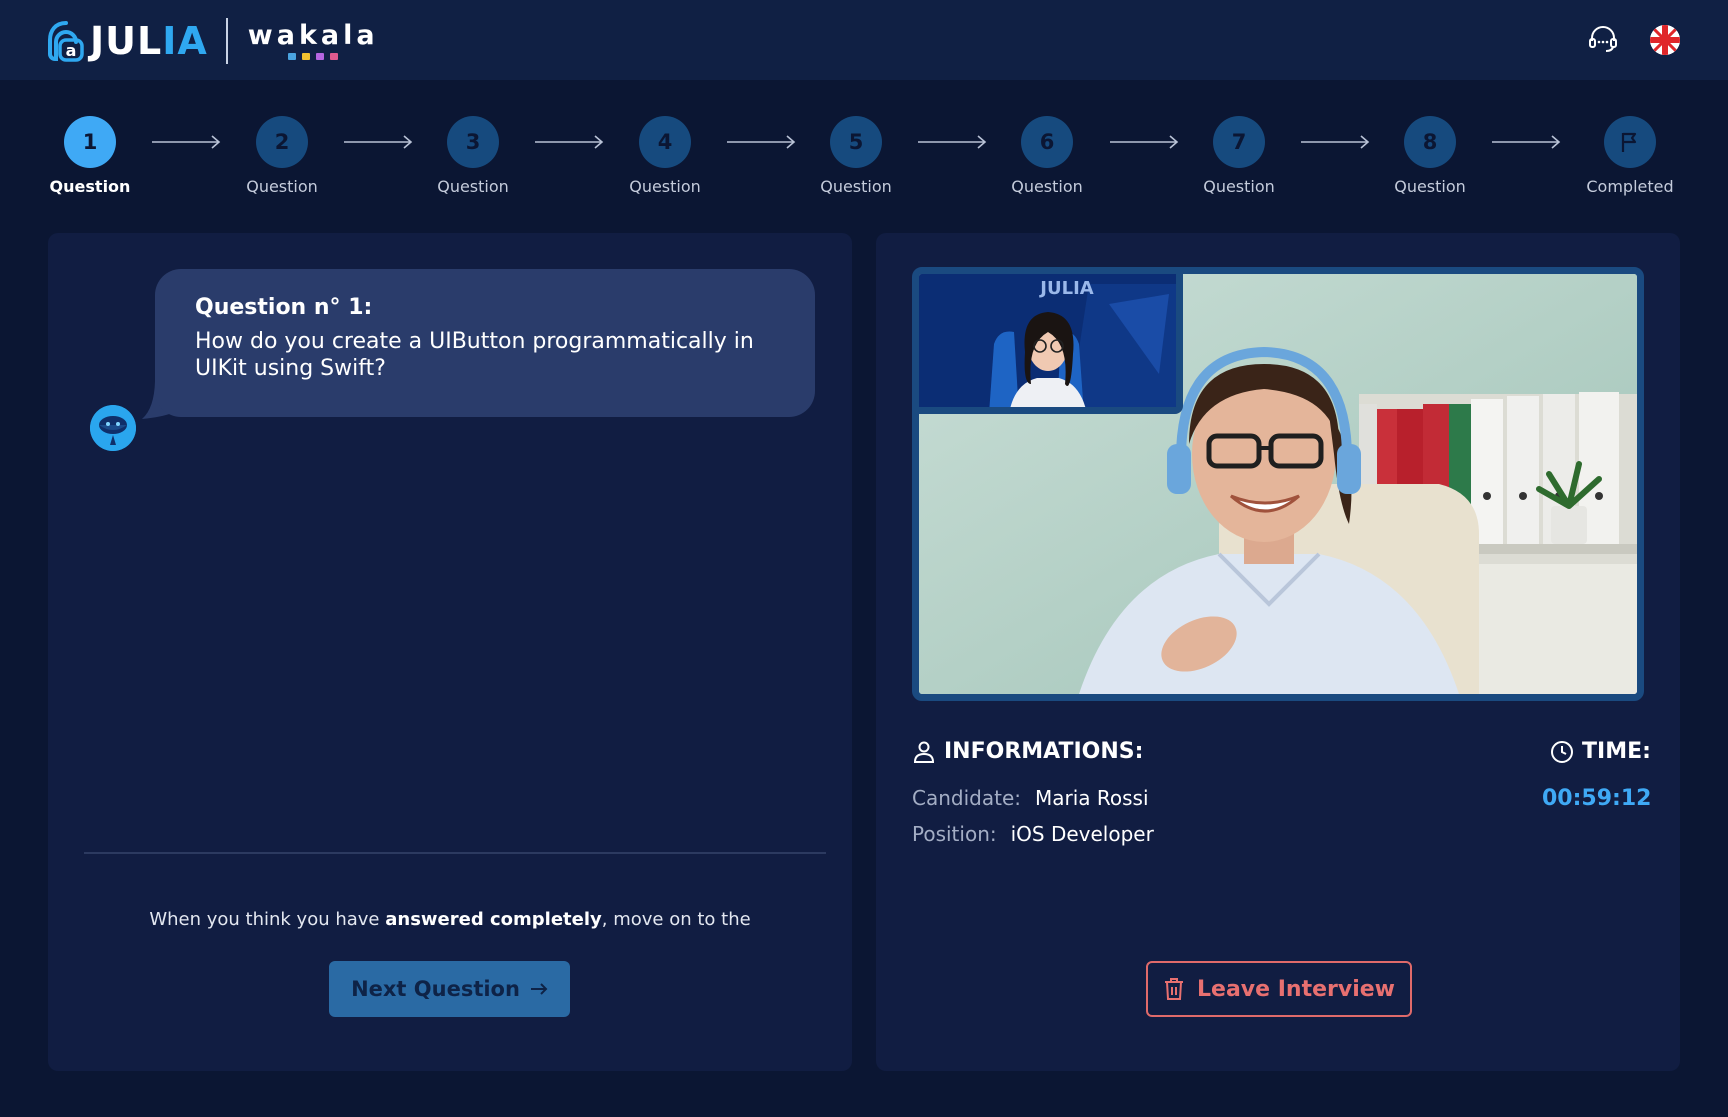 The height and width of the screenshot is (1117, 1728). Describe the element at coordinates (90, 142) in the screenshot. I see `step-circle: 1` at that location.